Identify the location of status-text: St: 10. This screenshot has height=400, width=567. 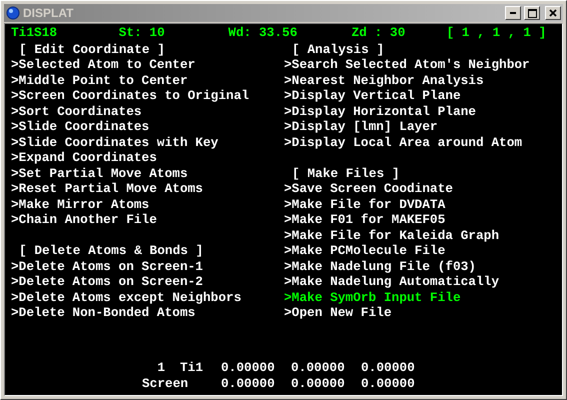
(142, 32).